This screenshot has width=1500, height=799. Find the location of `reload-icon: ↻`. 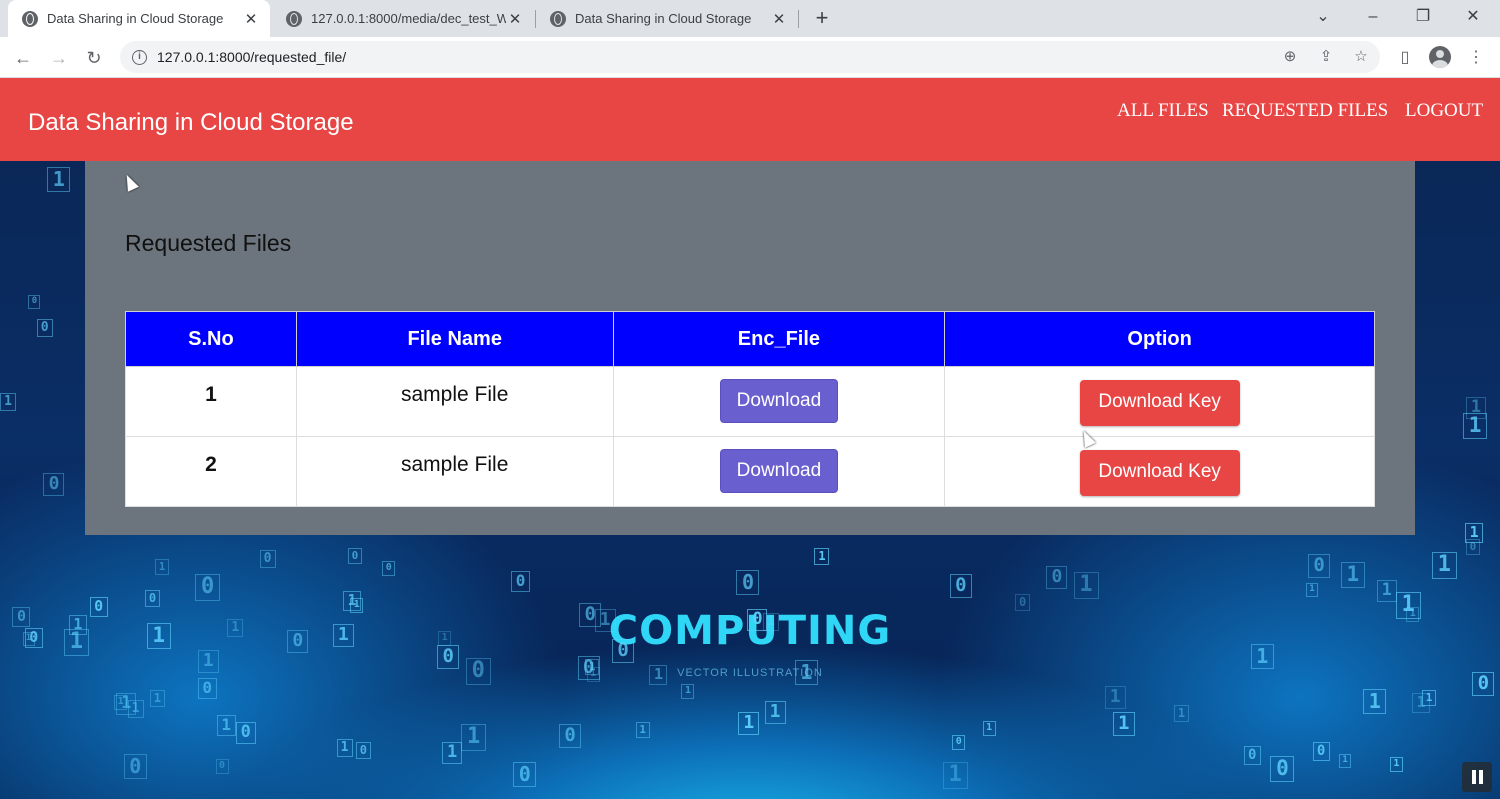

reload-icon: ↻ is located at coordinates (94, 58).